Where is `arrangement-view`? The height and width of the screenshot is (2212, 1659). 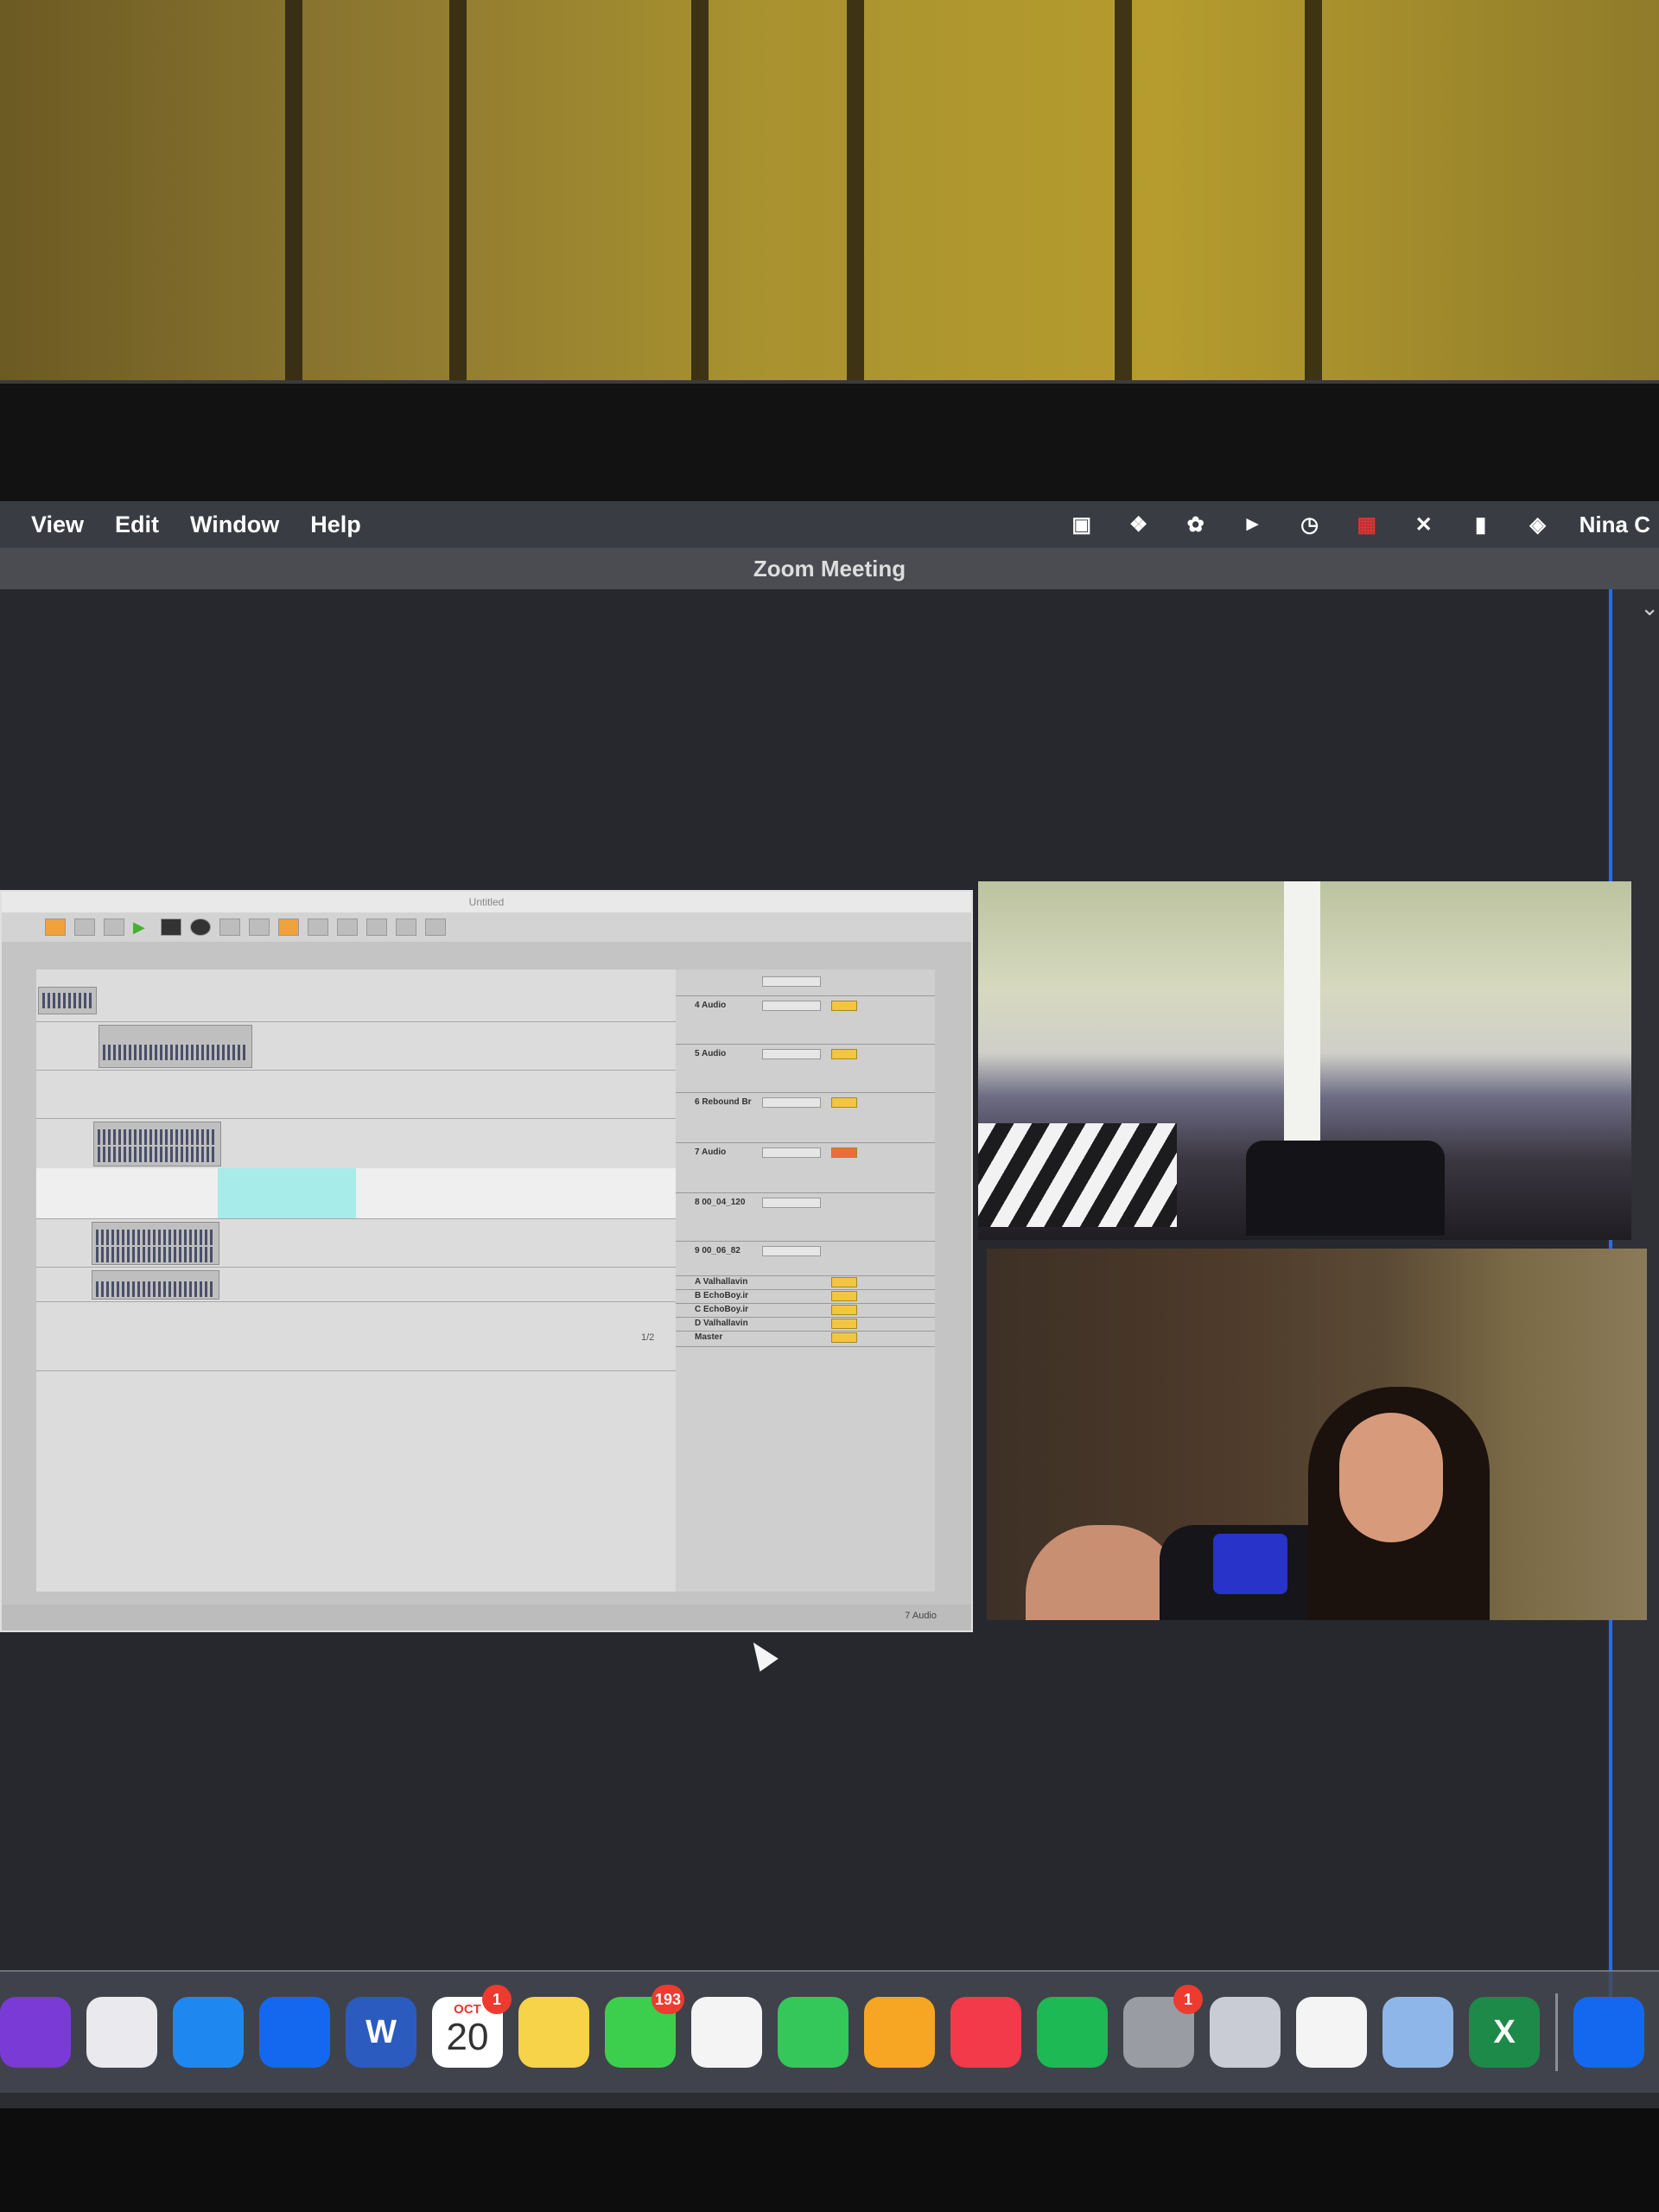 arrangement-view is located at coordinates (356, 1280).